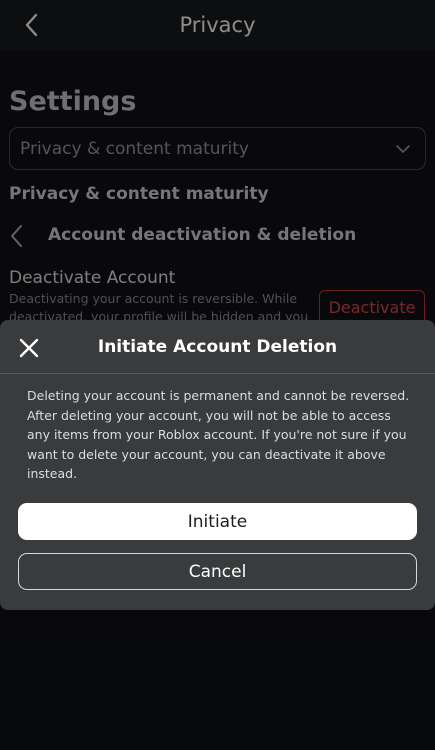 Image resolution: width=435 pixels, height=750 pixels. I want to click on dialog-title: Initiate Account Deletion, so click(217, 346).